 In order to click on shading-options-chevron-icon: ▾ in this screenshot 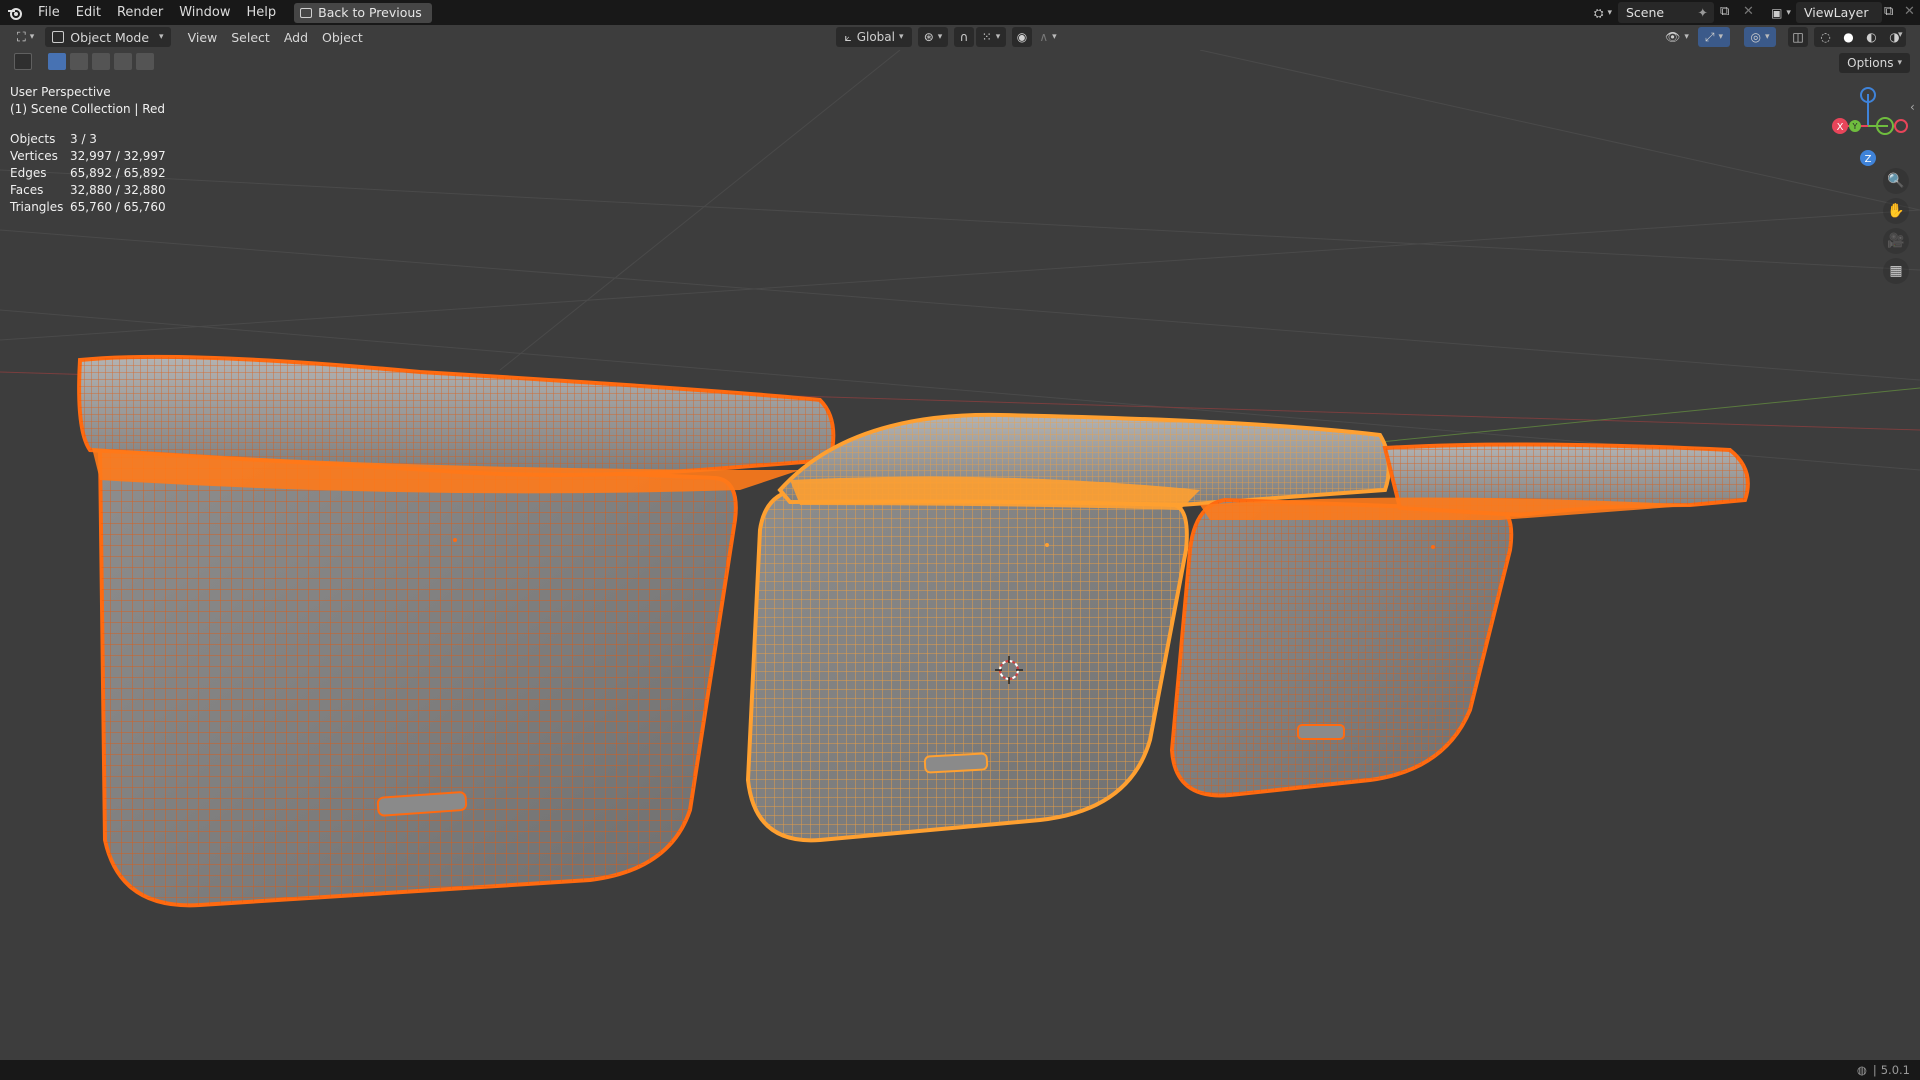, I will do `click(1900, 35)`.